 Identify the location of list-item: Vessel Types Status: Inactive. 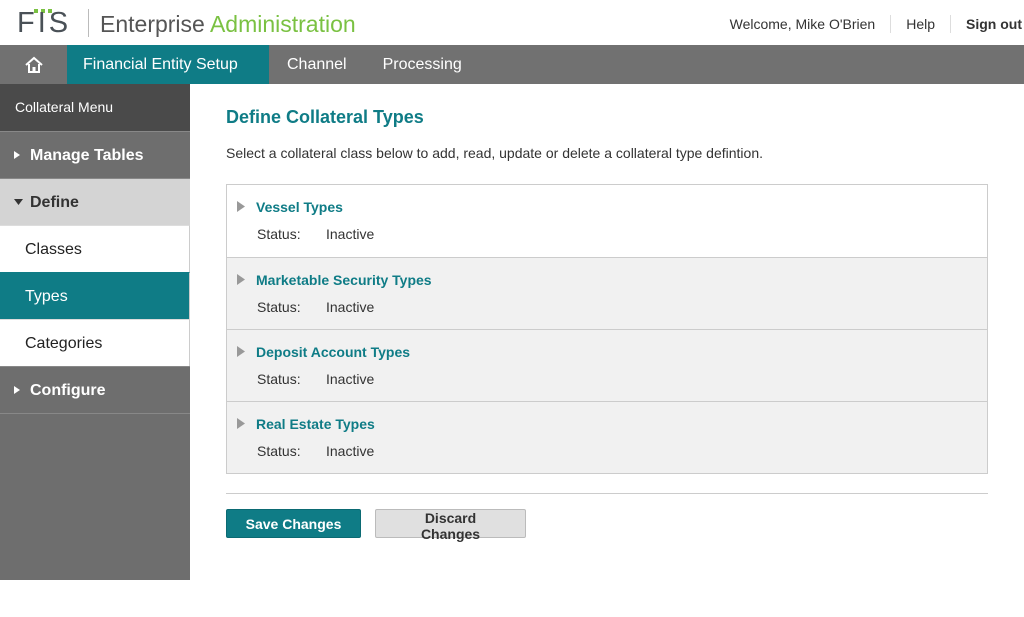
(607, 221).